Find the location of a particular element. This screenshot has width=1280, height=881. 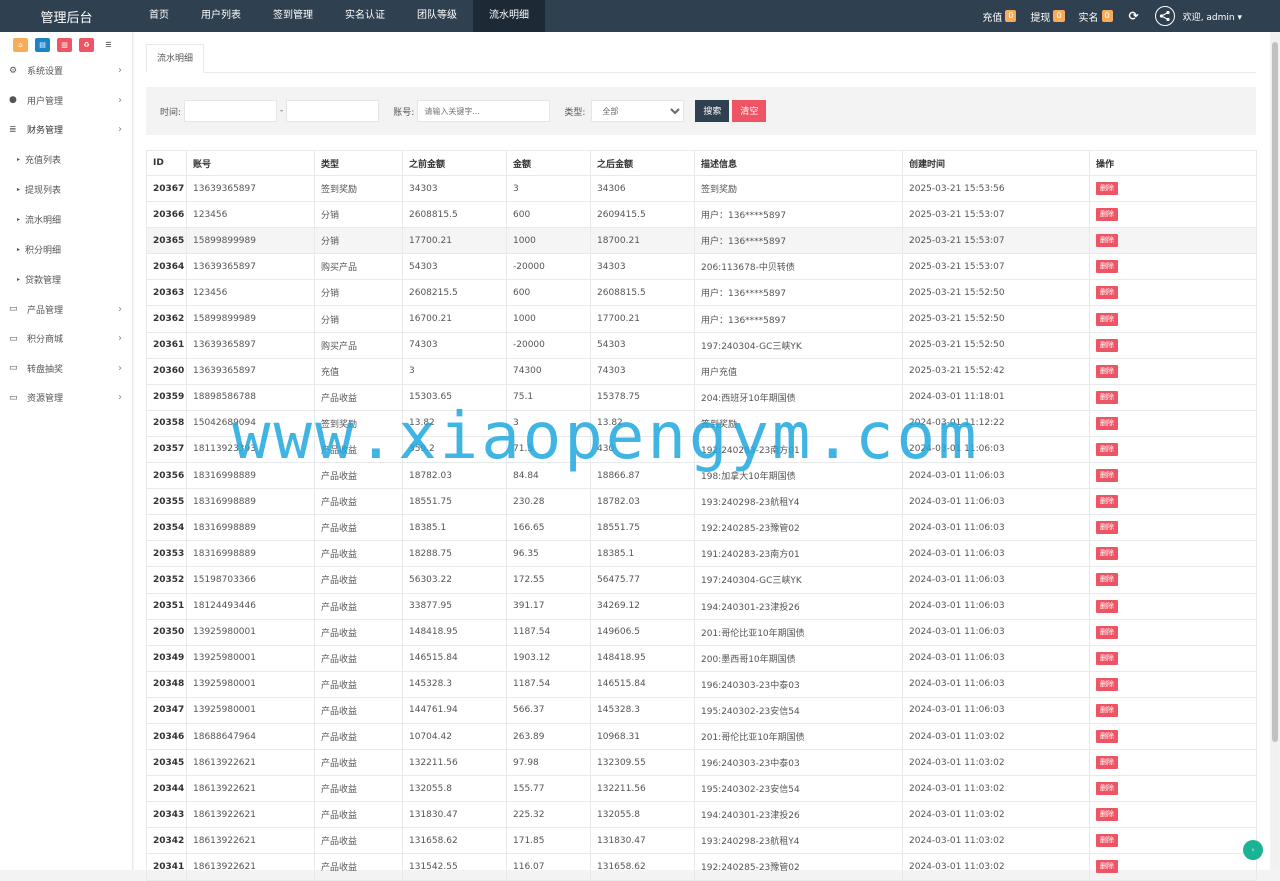

recycle-icon: ♻ is located at coordinates (86, 45).